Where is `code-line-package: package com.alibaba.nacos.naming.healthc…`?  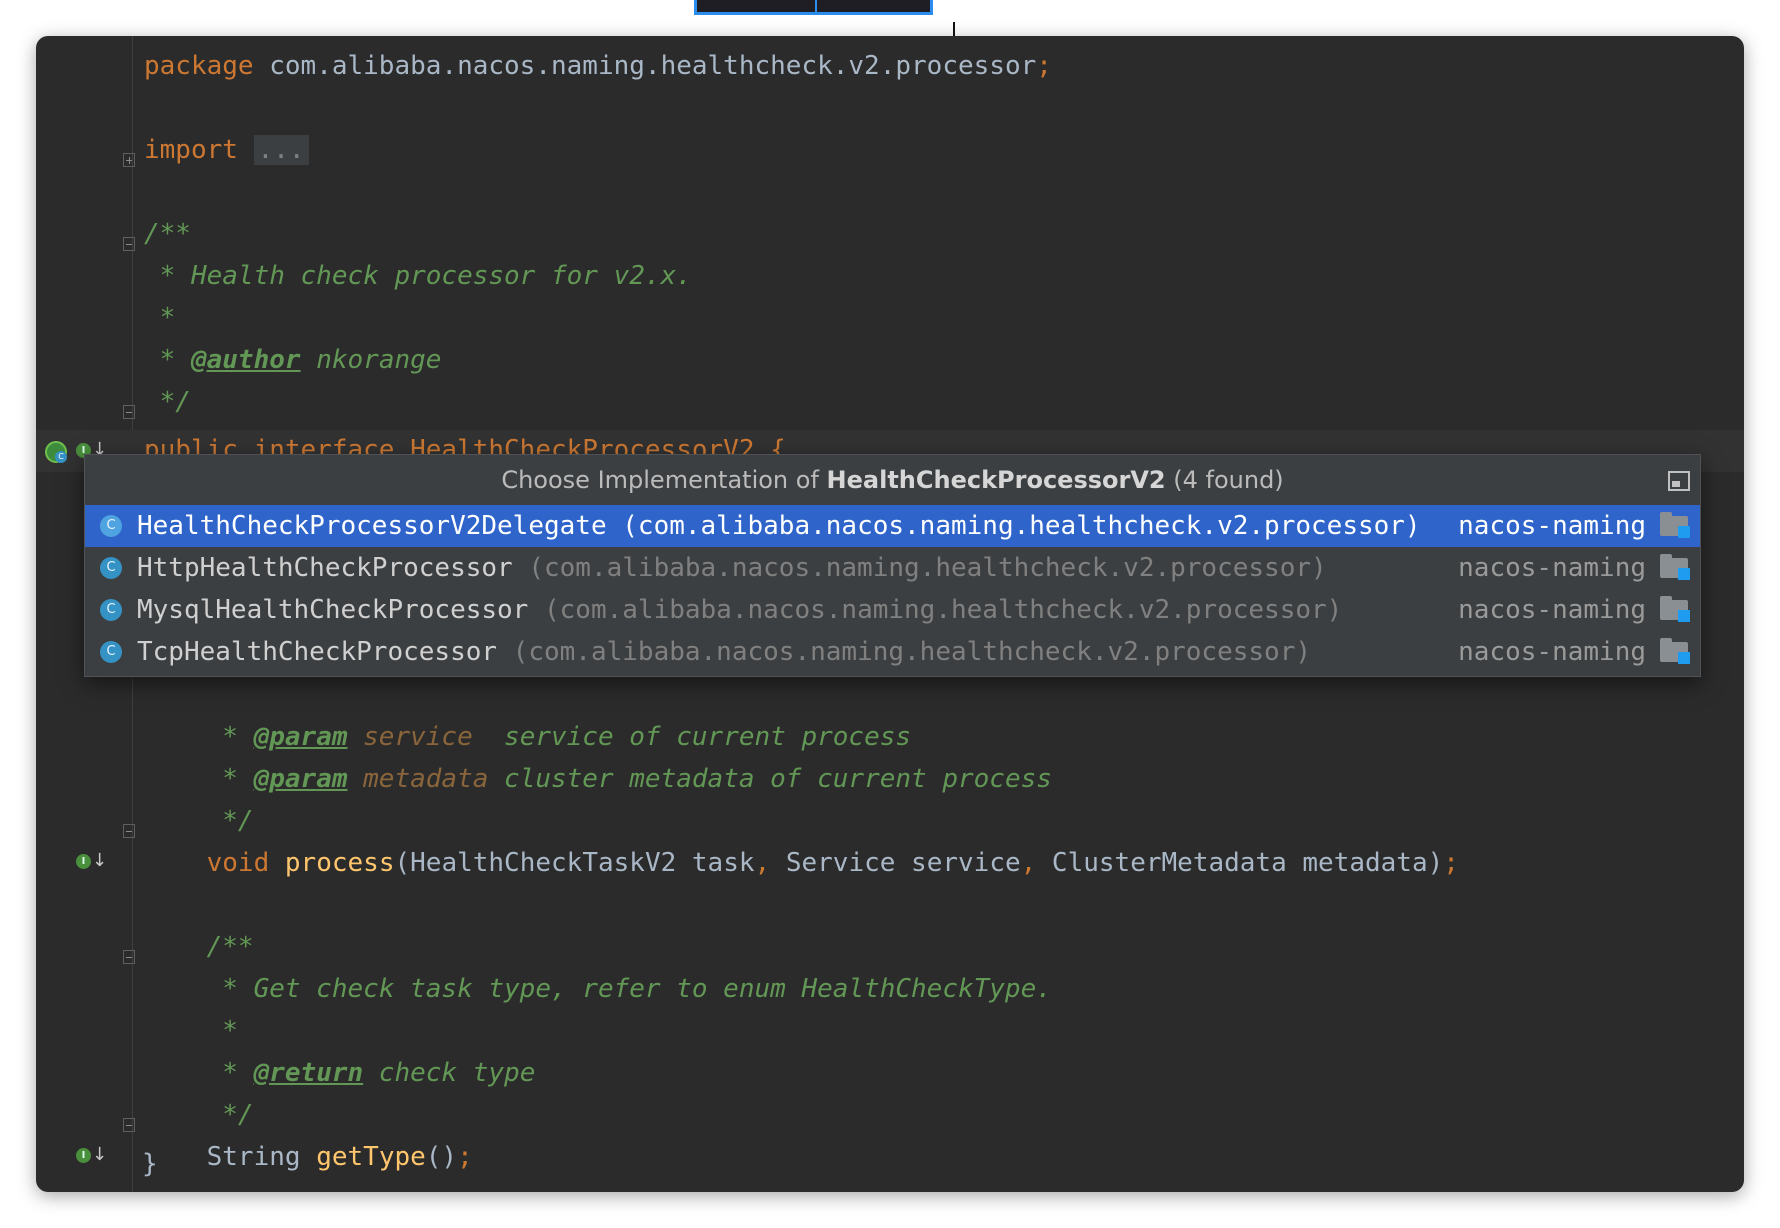 code-line-package: package com.alibaba.nacos.naming.healthc… is located at coordinates (598, 66).